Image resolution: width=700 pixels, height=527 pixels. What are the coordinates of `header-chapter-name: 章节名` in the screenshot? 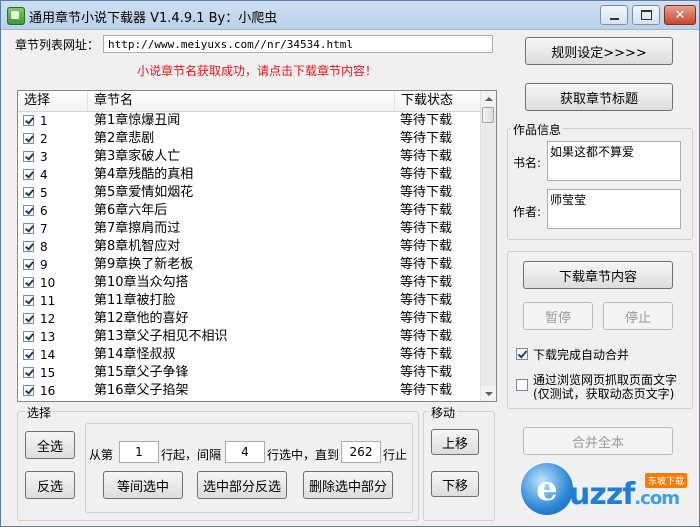 It's located at (241, 101).